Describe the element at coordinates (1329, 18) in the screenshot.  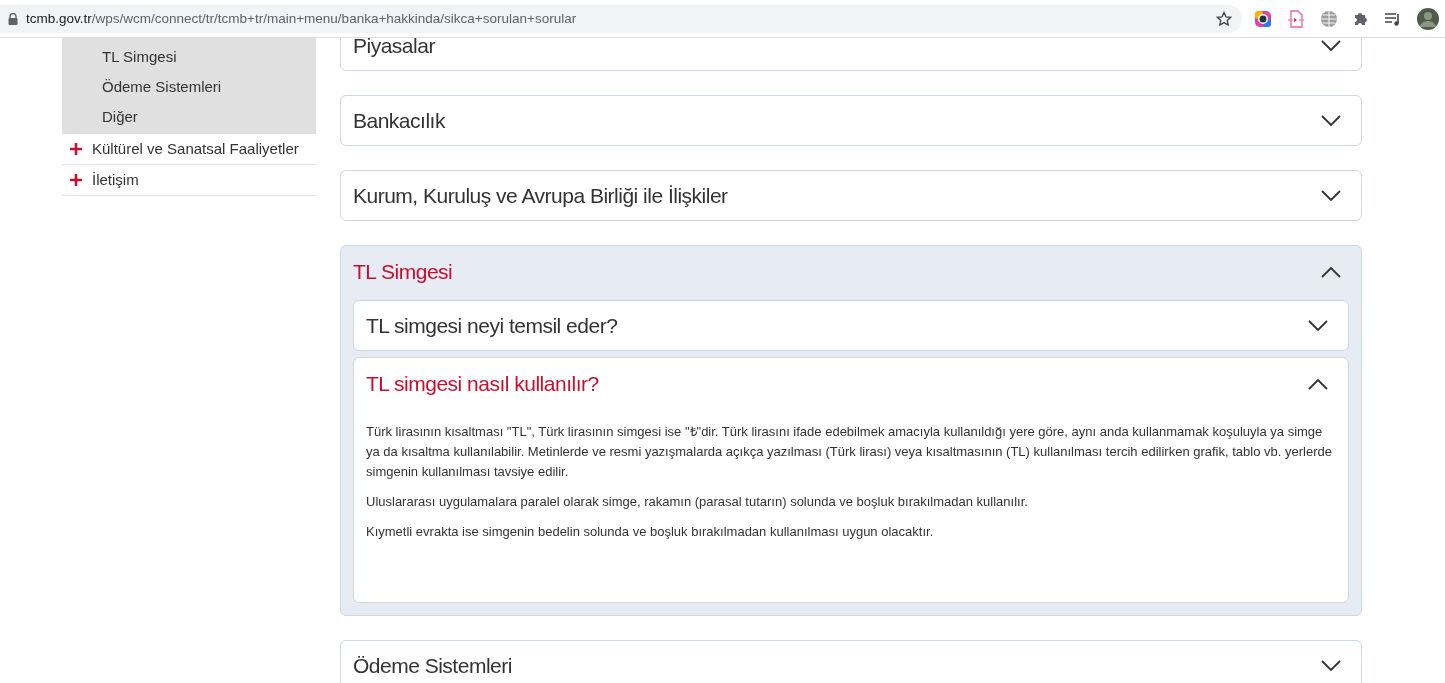
I see `globe-icon` at that location.